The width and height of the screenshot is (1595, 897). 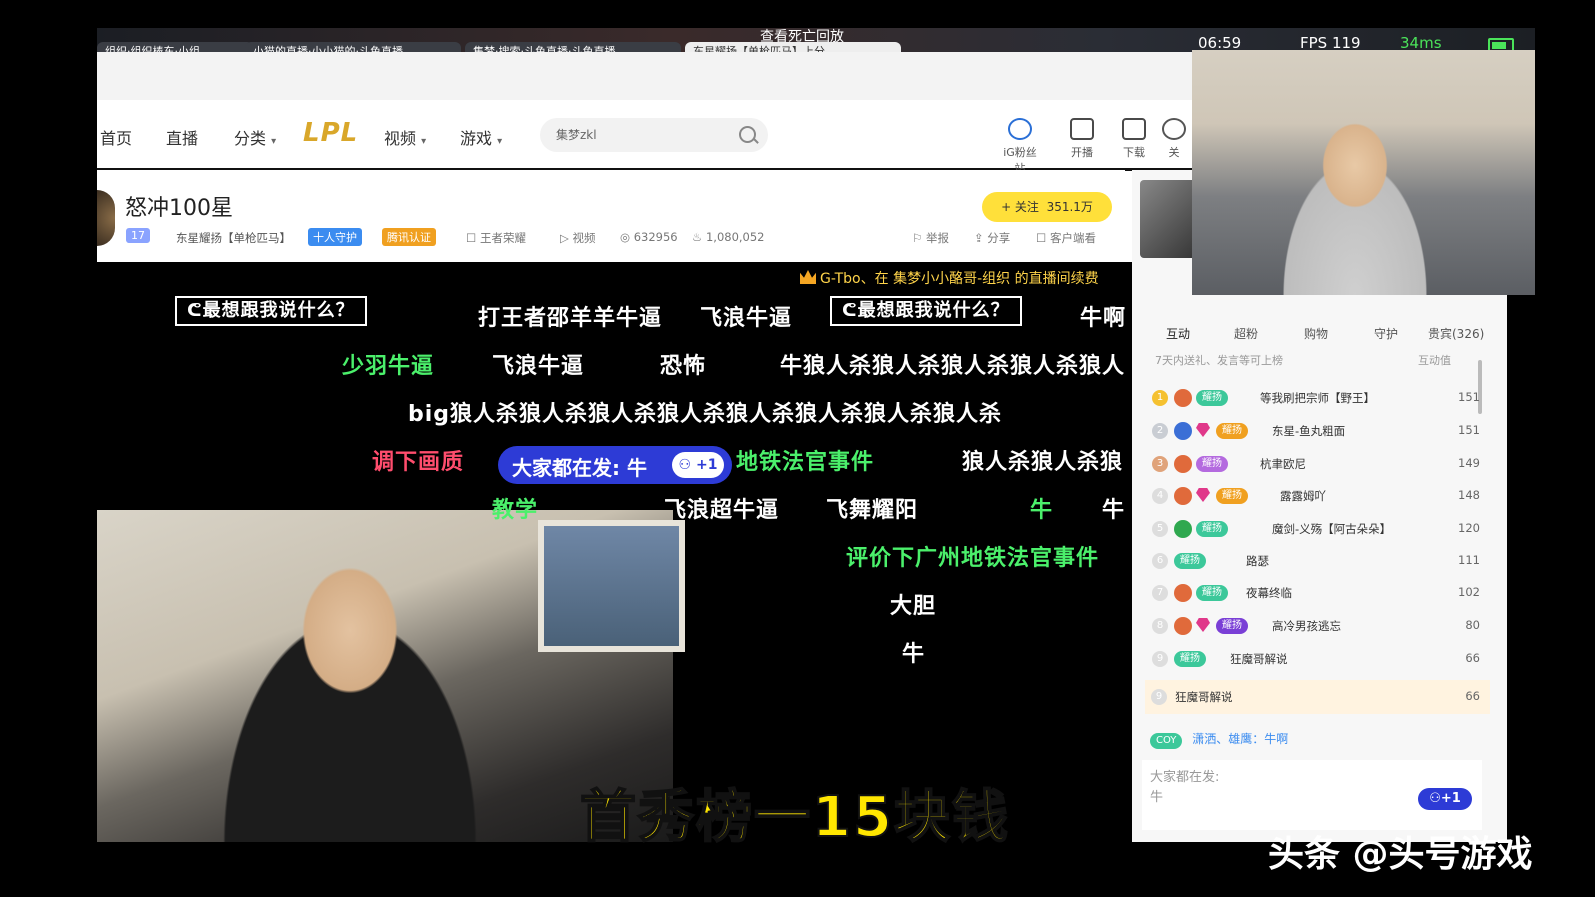 I want to click on chevron-down-icon: ▾, so click(x=424, y=141).